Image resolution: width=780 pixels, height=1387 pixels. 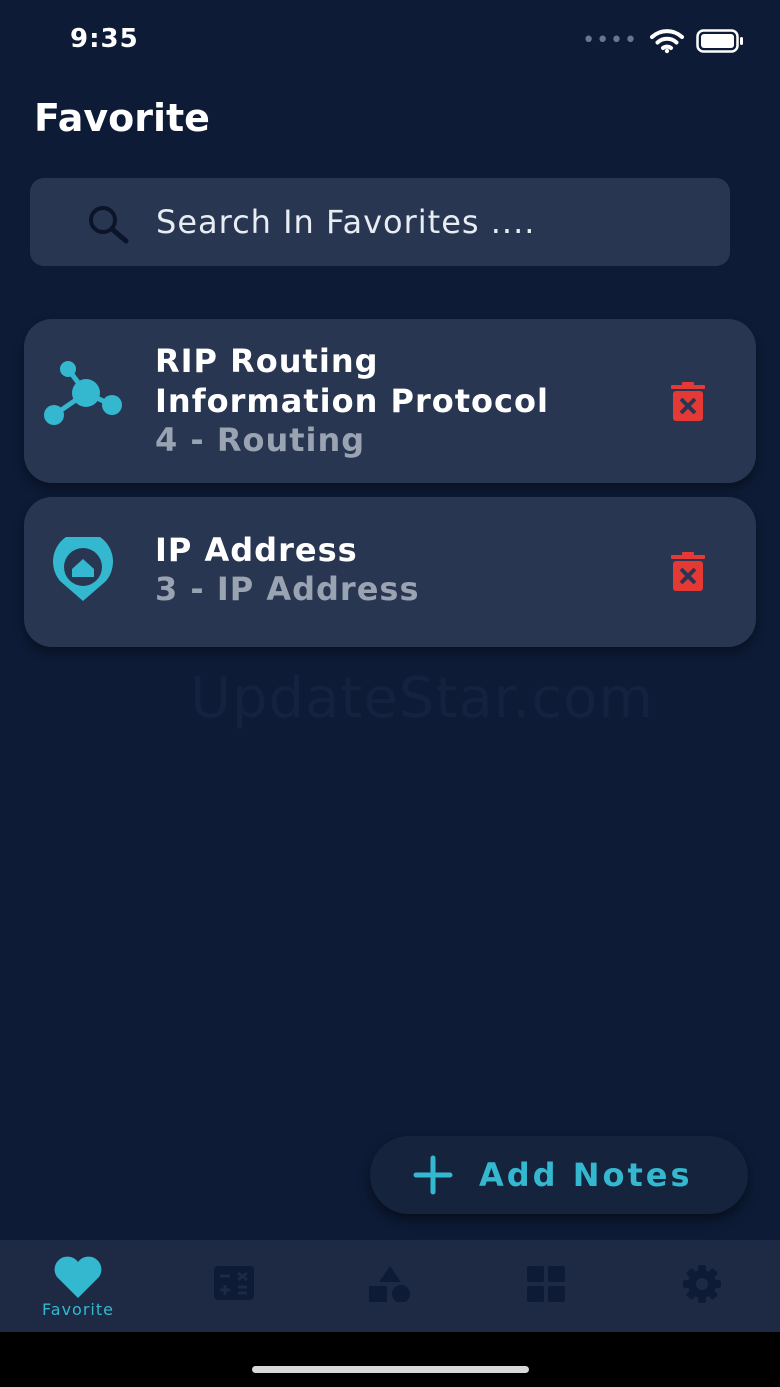 I want to click on plus-icon, so click(x=433, y=1175).